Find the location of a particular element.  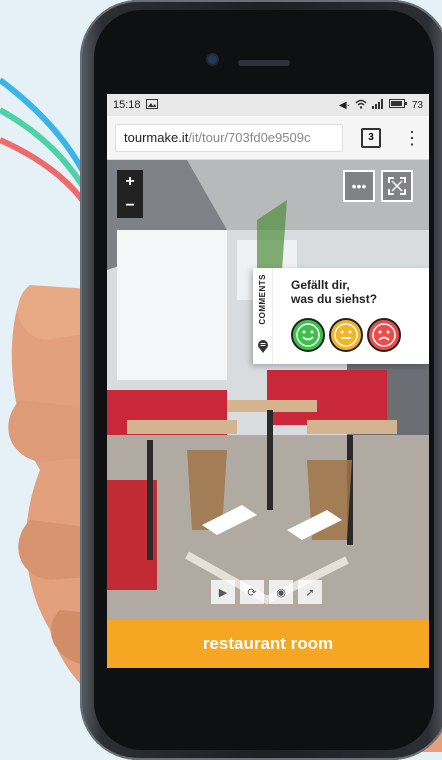

more-options-button: ••• is located at coordinates (359, 186).